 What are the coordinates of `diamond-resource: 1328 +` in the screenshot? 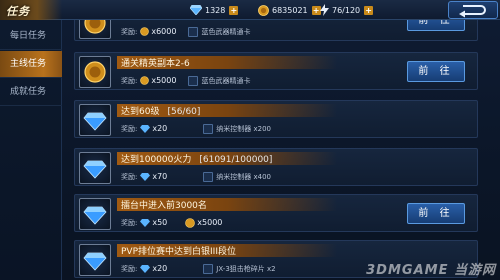 It's located at (214, 10).